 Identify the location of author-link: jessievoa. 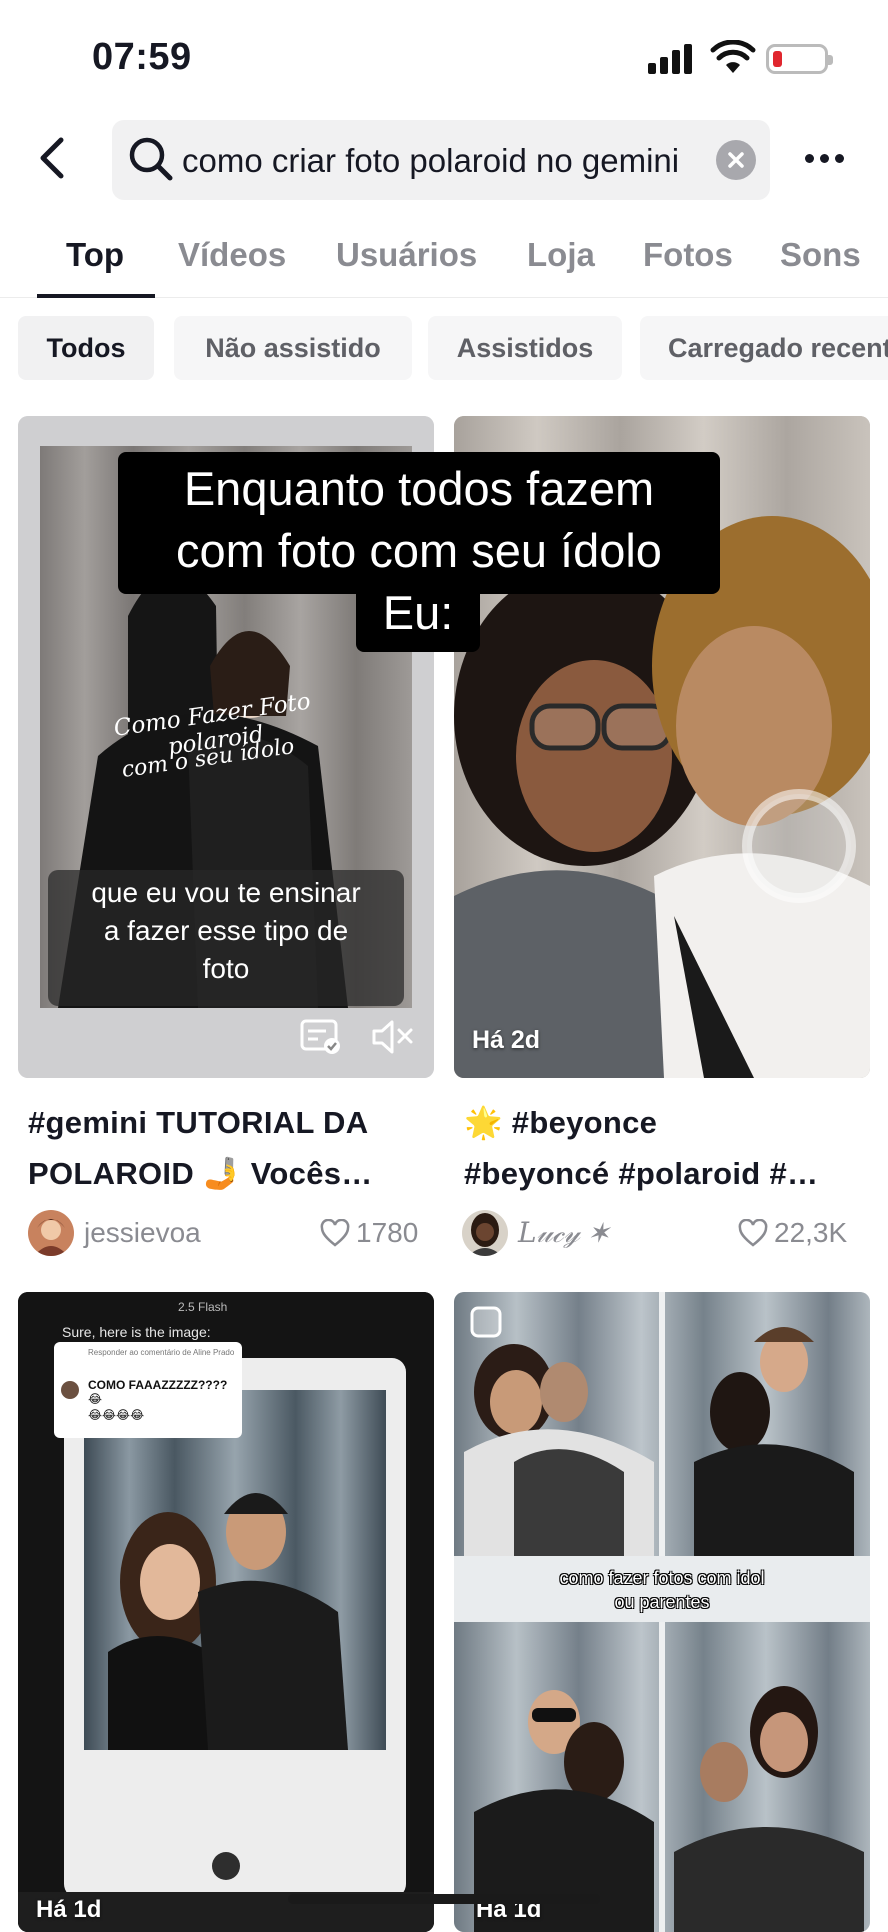
(114, 1233).